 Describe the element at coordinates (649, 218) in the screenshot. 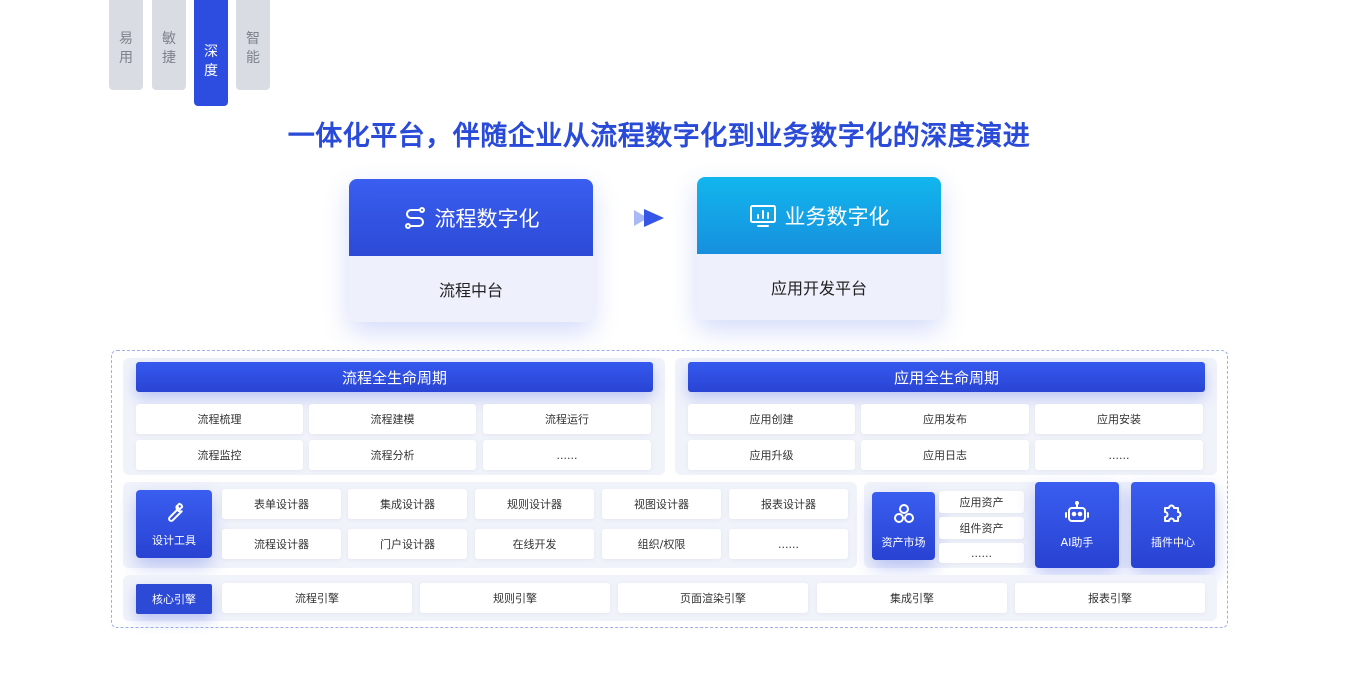

I see `double-arrow-icon` at that location.